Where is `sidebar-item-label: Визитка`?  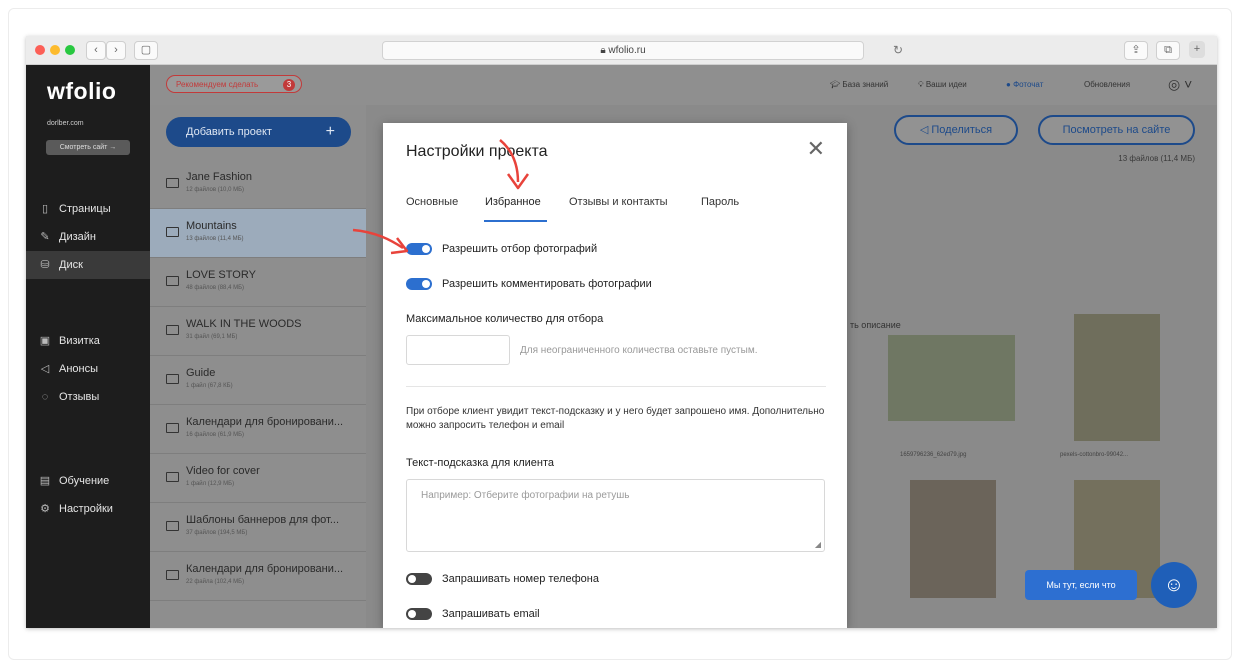 sidebar-item-label: Визитка is located at coordinates (79, 341).